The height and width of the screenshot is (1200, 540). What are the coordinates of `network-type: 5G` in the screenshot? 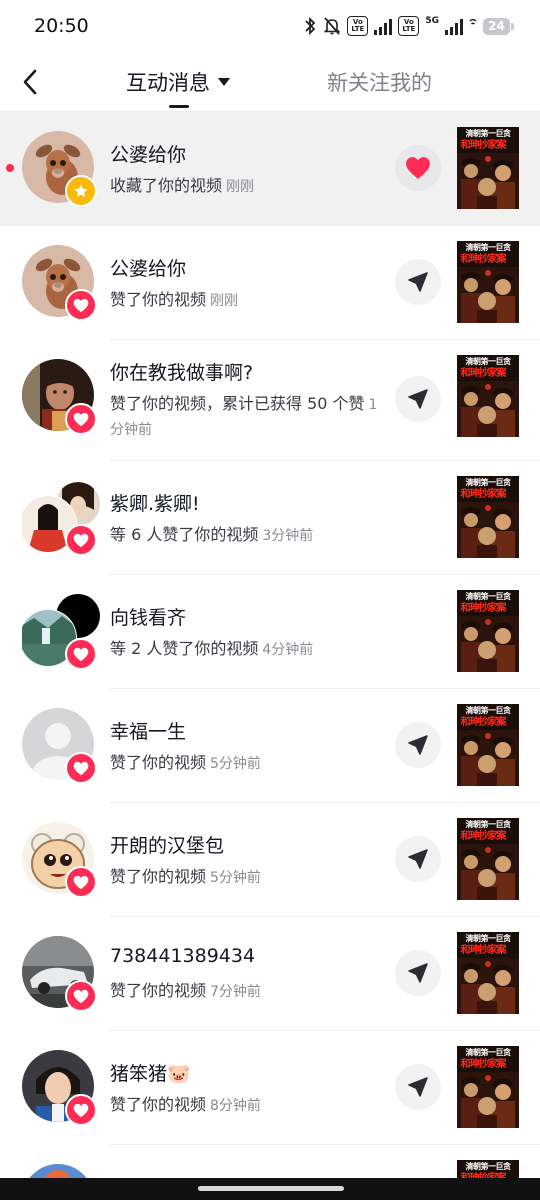 It's located at (432, 21).